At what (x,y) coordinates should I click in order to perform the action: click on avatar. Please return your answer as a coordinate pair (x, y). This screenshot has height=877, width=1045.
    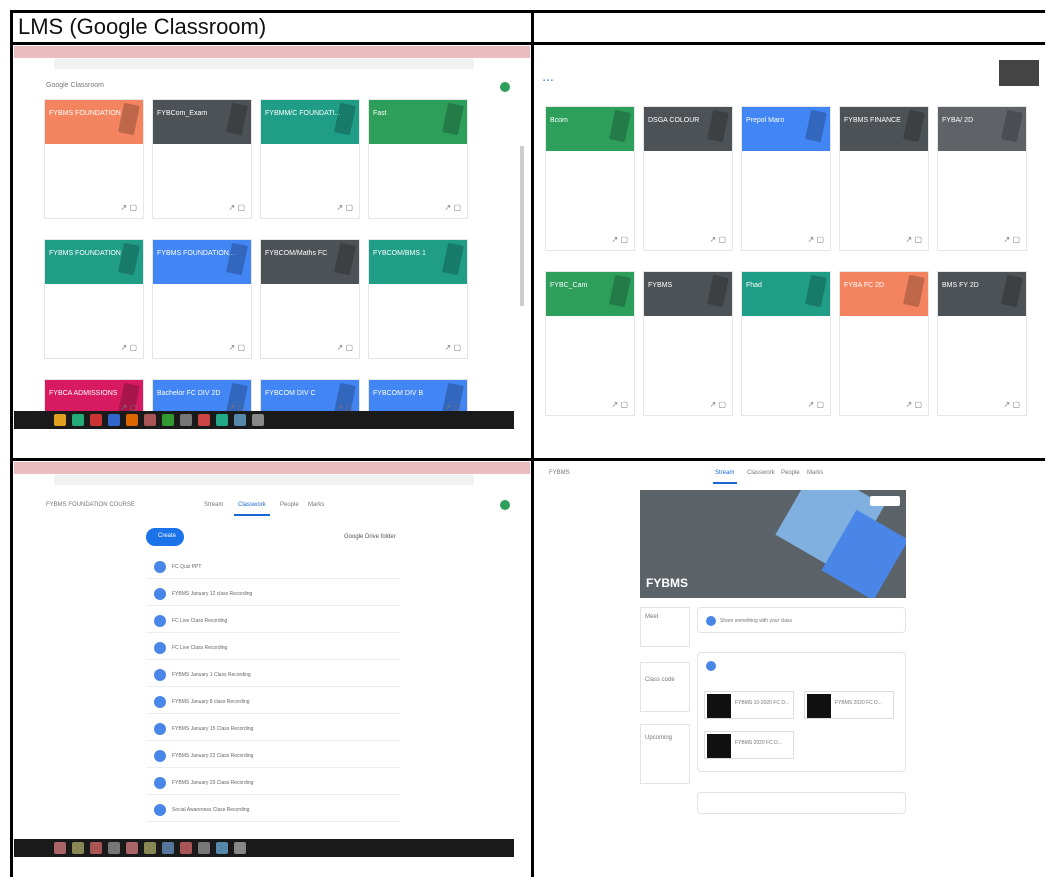
    Looking at the image, I should click on (505, 87).